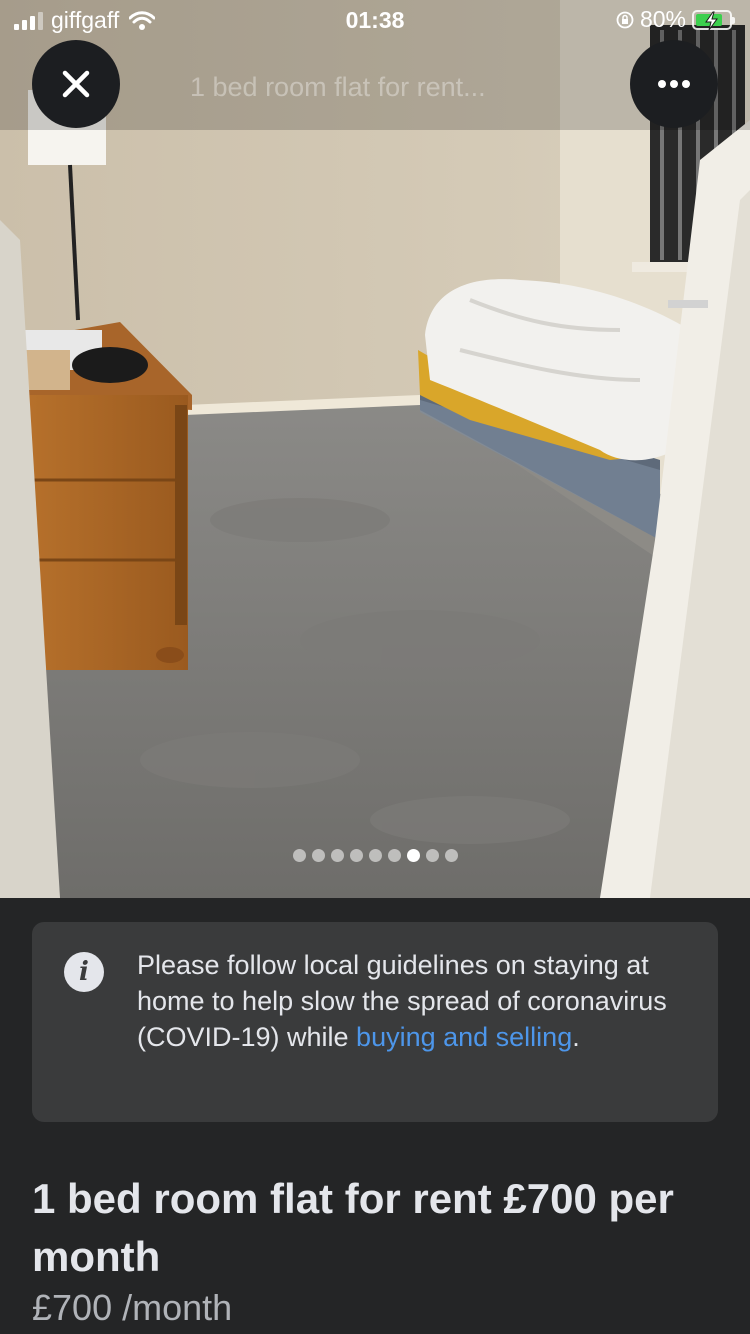  I want to click on info-icon: i, so click(84, 972).